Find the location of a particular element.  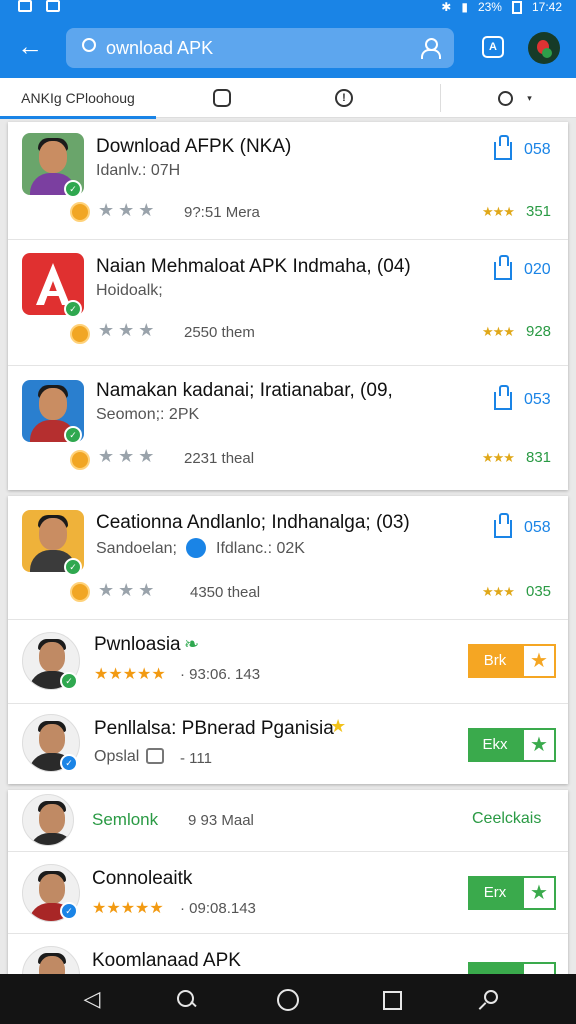

share-count: 053 is located at coordinates (537, 399).